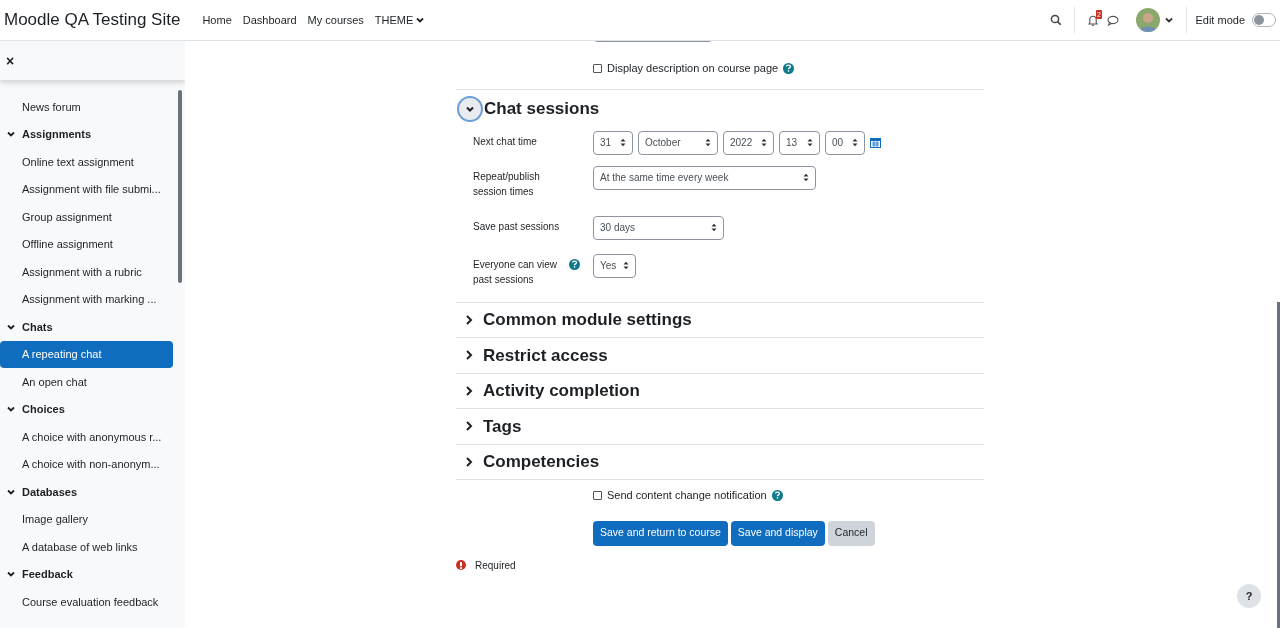 This screenshot has width=1280, height=628. I want to click on nav-link: Home, so click(217, 20).